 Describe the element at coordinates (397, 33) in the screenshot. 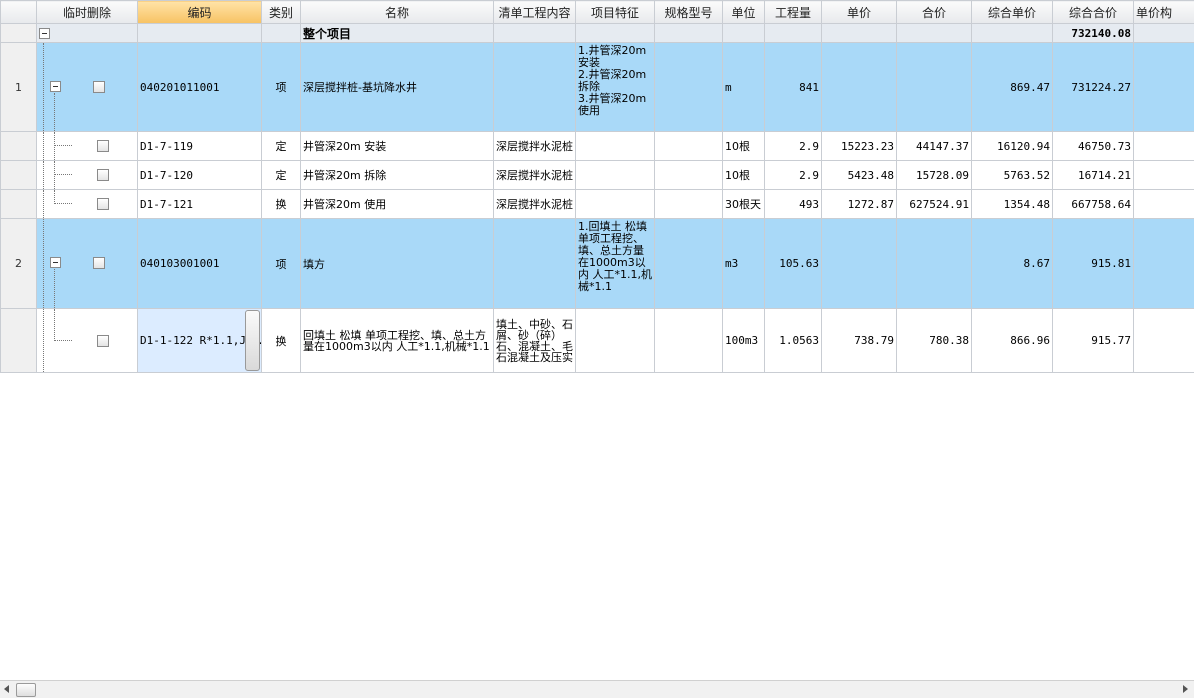

I see `project-name: 整个项目` at that location.